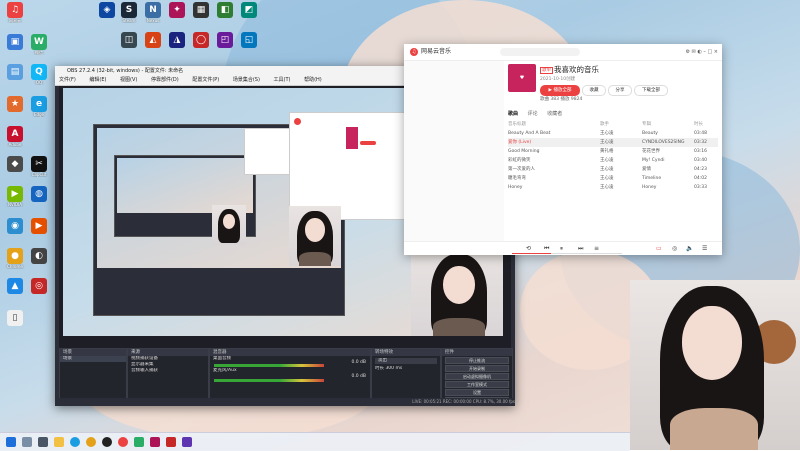 Image resolution: width=800 pixels, height=451 pixels. Describe the element at coordinates (477, 368) in the screenshot. I see `start-recording-button: 开始录制` at that location.